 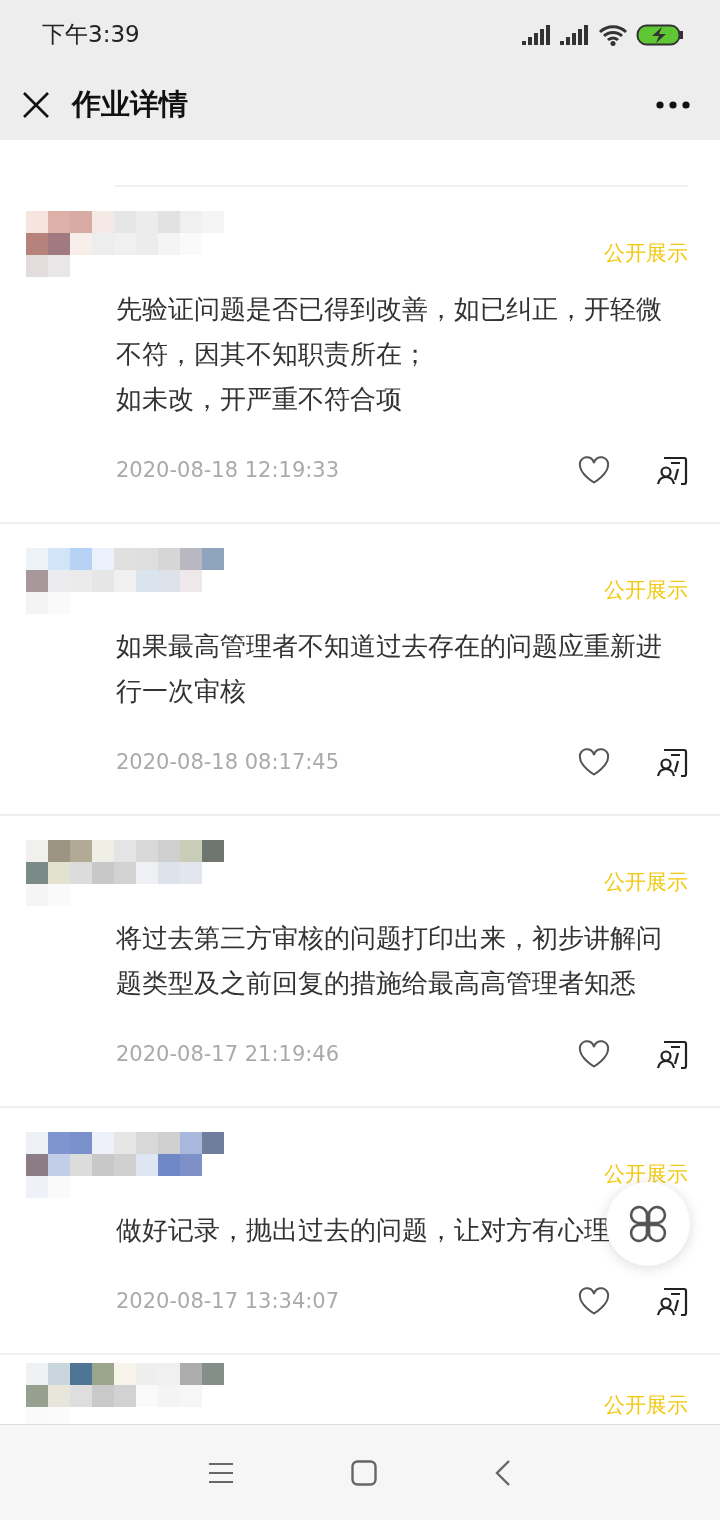 I want to click on comment-text: 做好记录，抛出过去的问题，让对方有心理, so click(x=363, y=1230).